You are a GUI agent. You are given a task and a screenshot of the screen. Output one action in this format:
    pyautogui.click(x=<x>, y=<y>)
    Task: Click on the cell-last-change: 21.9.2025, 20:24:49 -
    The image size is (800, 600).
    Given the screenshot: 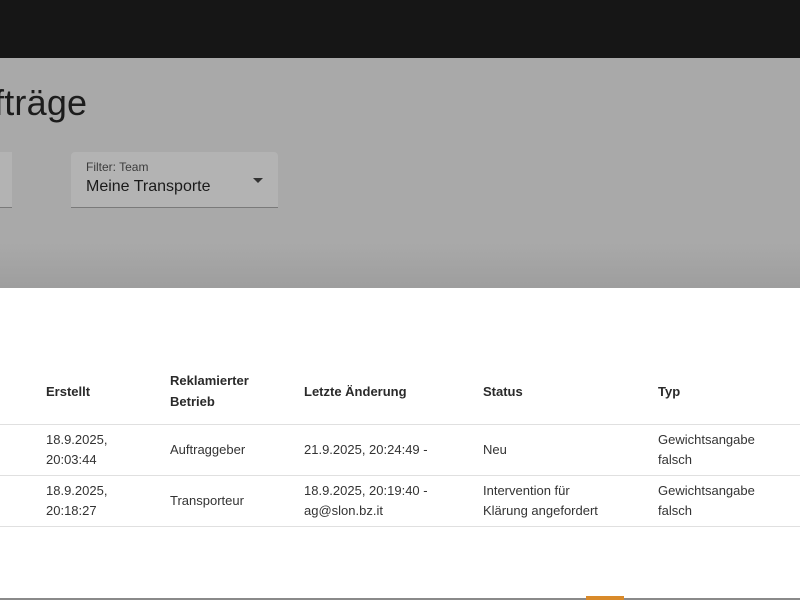 What is the action you would take?
    pyautogui.click(x=366, y=450)
    